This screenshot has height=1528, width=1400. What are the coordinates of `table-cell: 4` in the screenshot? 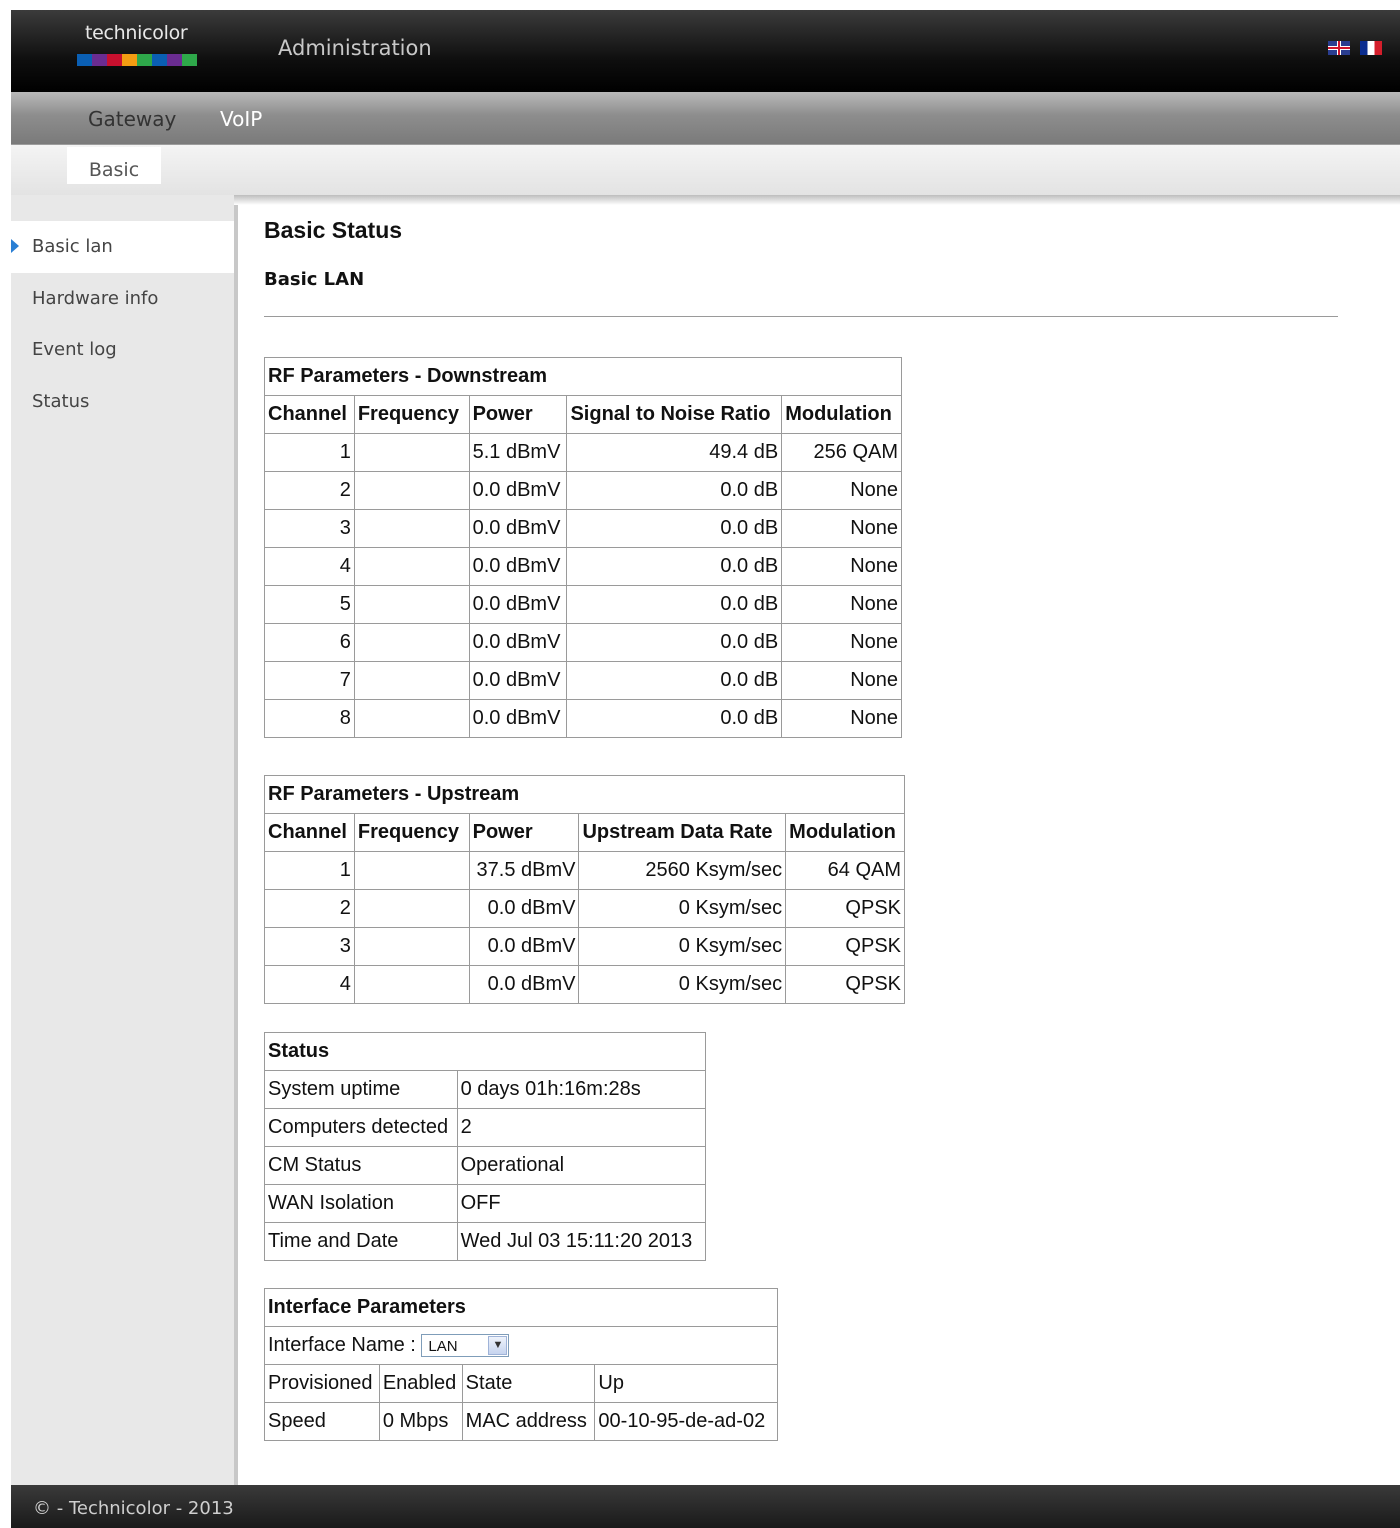 It's located at (309, 984).